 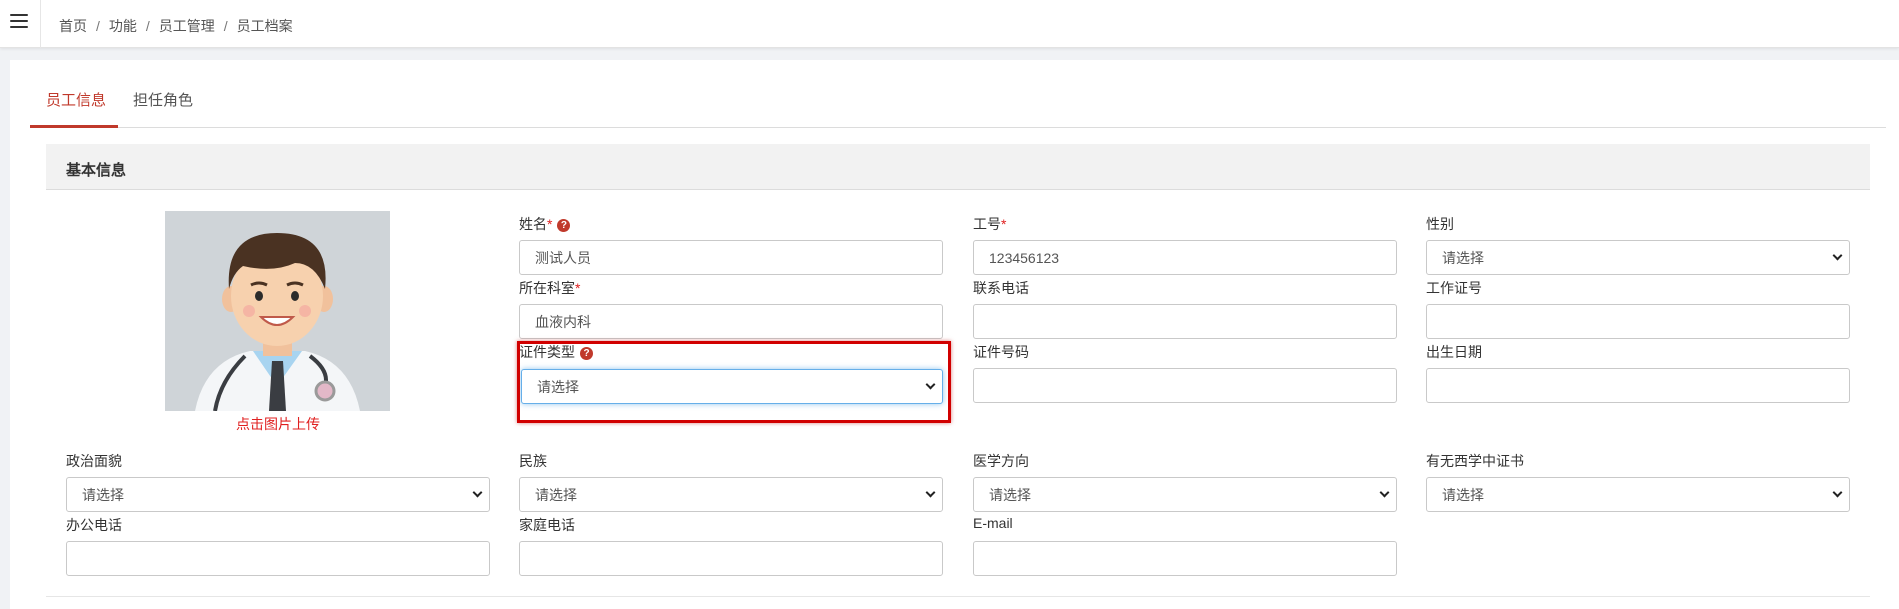 I want to click on breadcrumb-staff-archive: 员工档案, so click(x=265, y=26).